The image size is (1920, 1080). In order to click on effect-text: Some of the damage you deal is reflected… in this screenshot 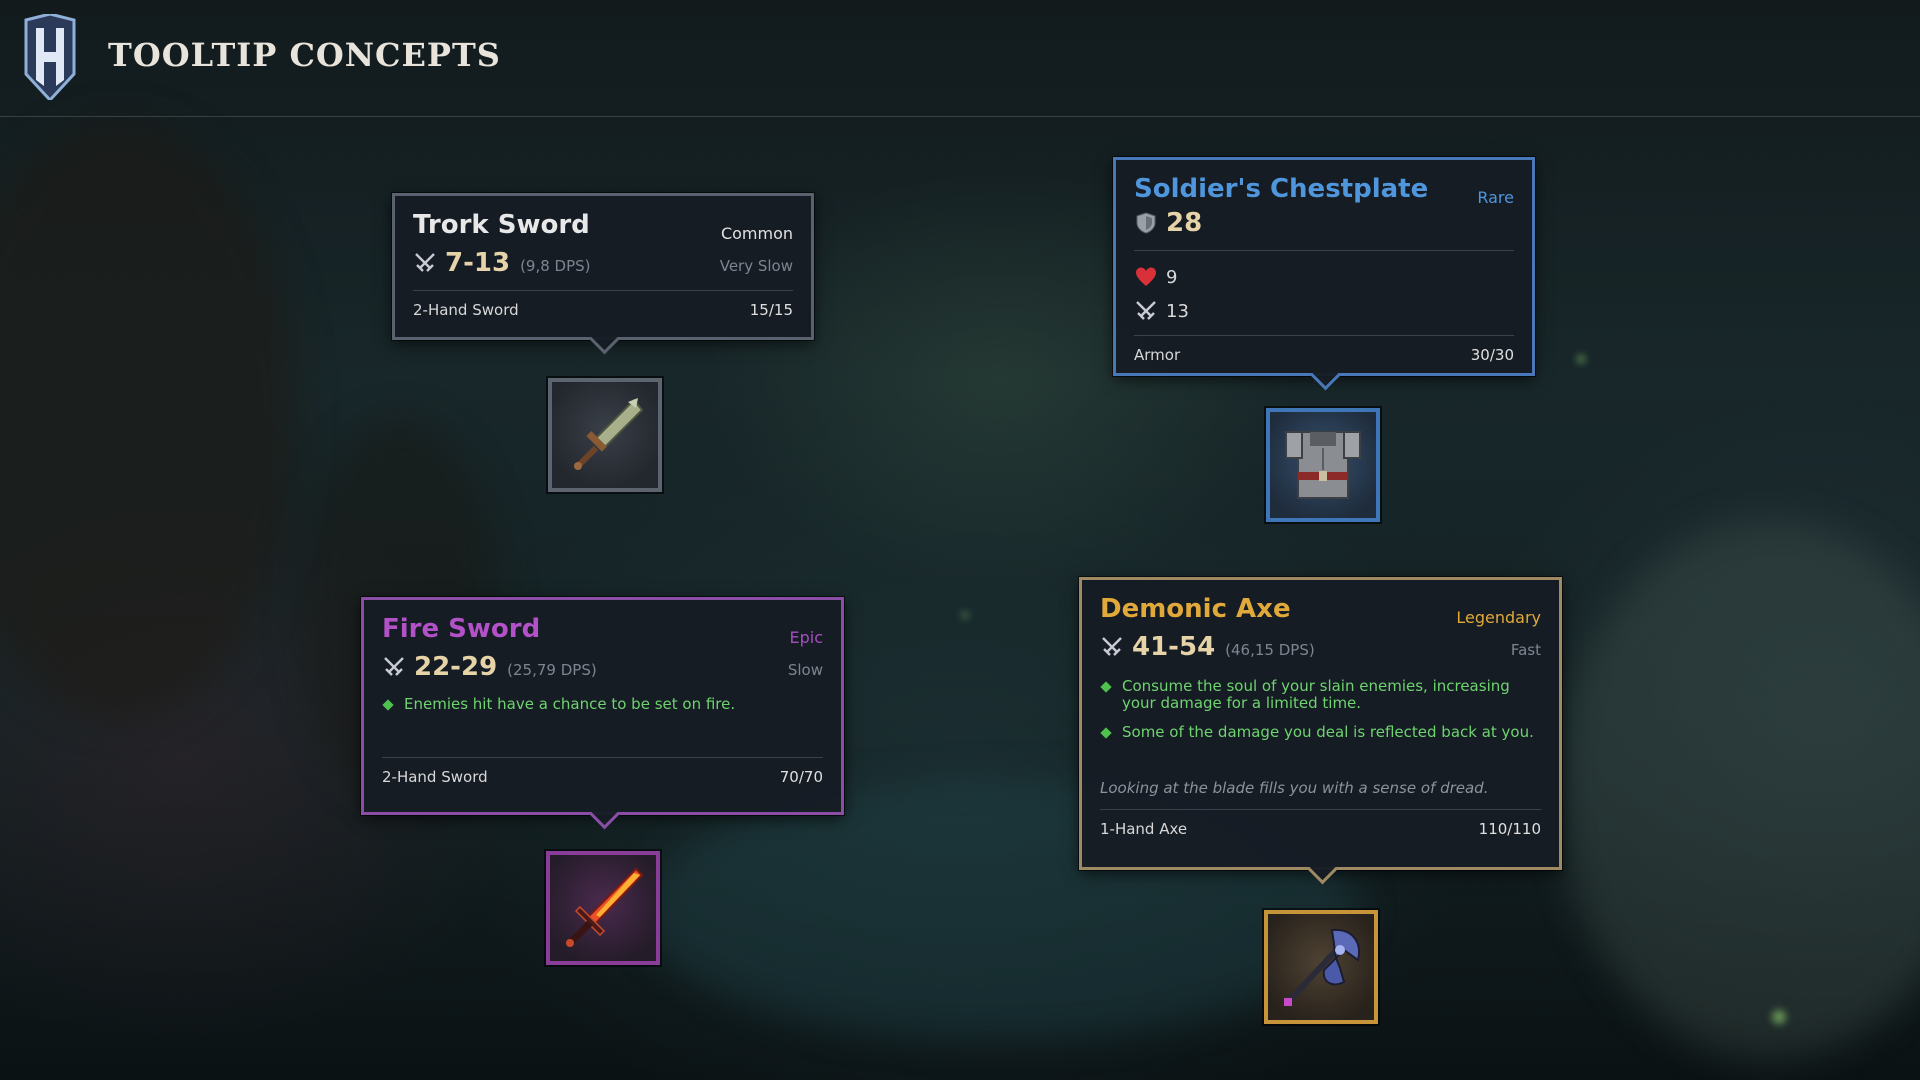, I will do `click(1328, 732)`.